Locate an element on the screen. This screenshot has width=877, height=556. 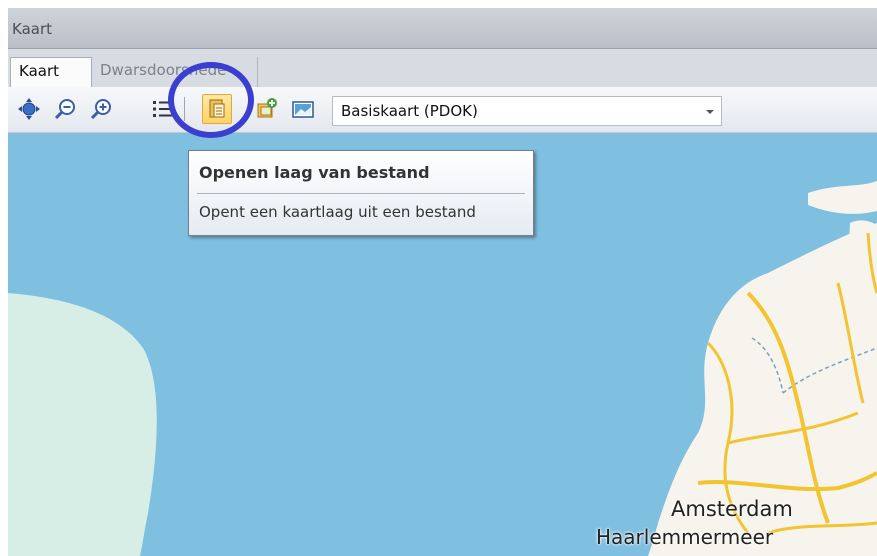
zoom-out-icon is located at coordinates (64, 109).